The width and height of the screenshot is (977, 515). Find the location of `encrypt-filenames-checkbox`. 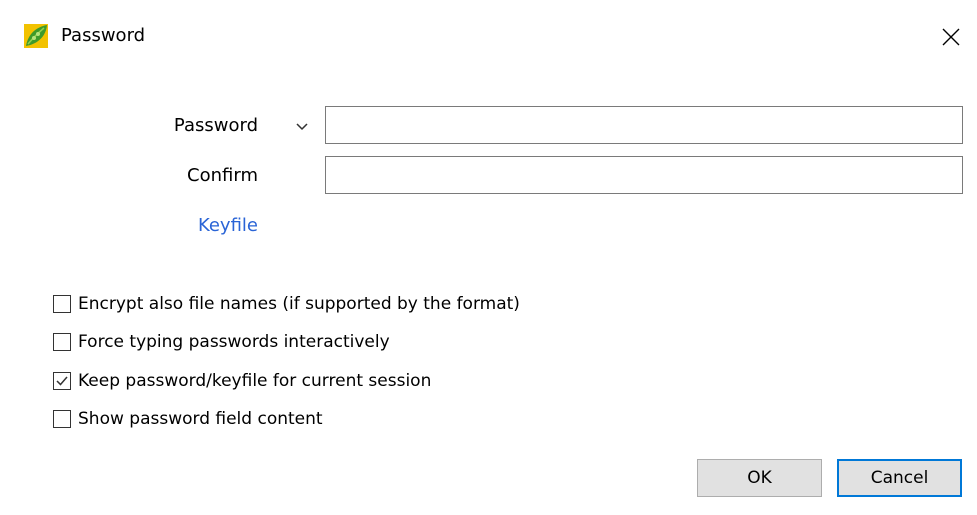

encrypt-filenames-checkbox is located at coordinates (62, 304).